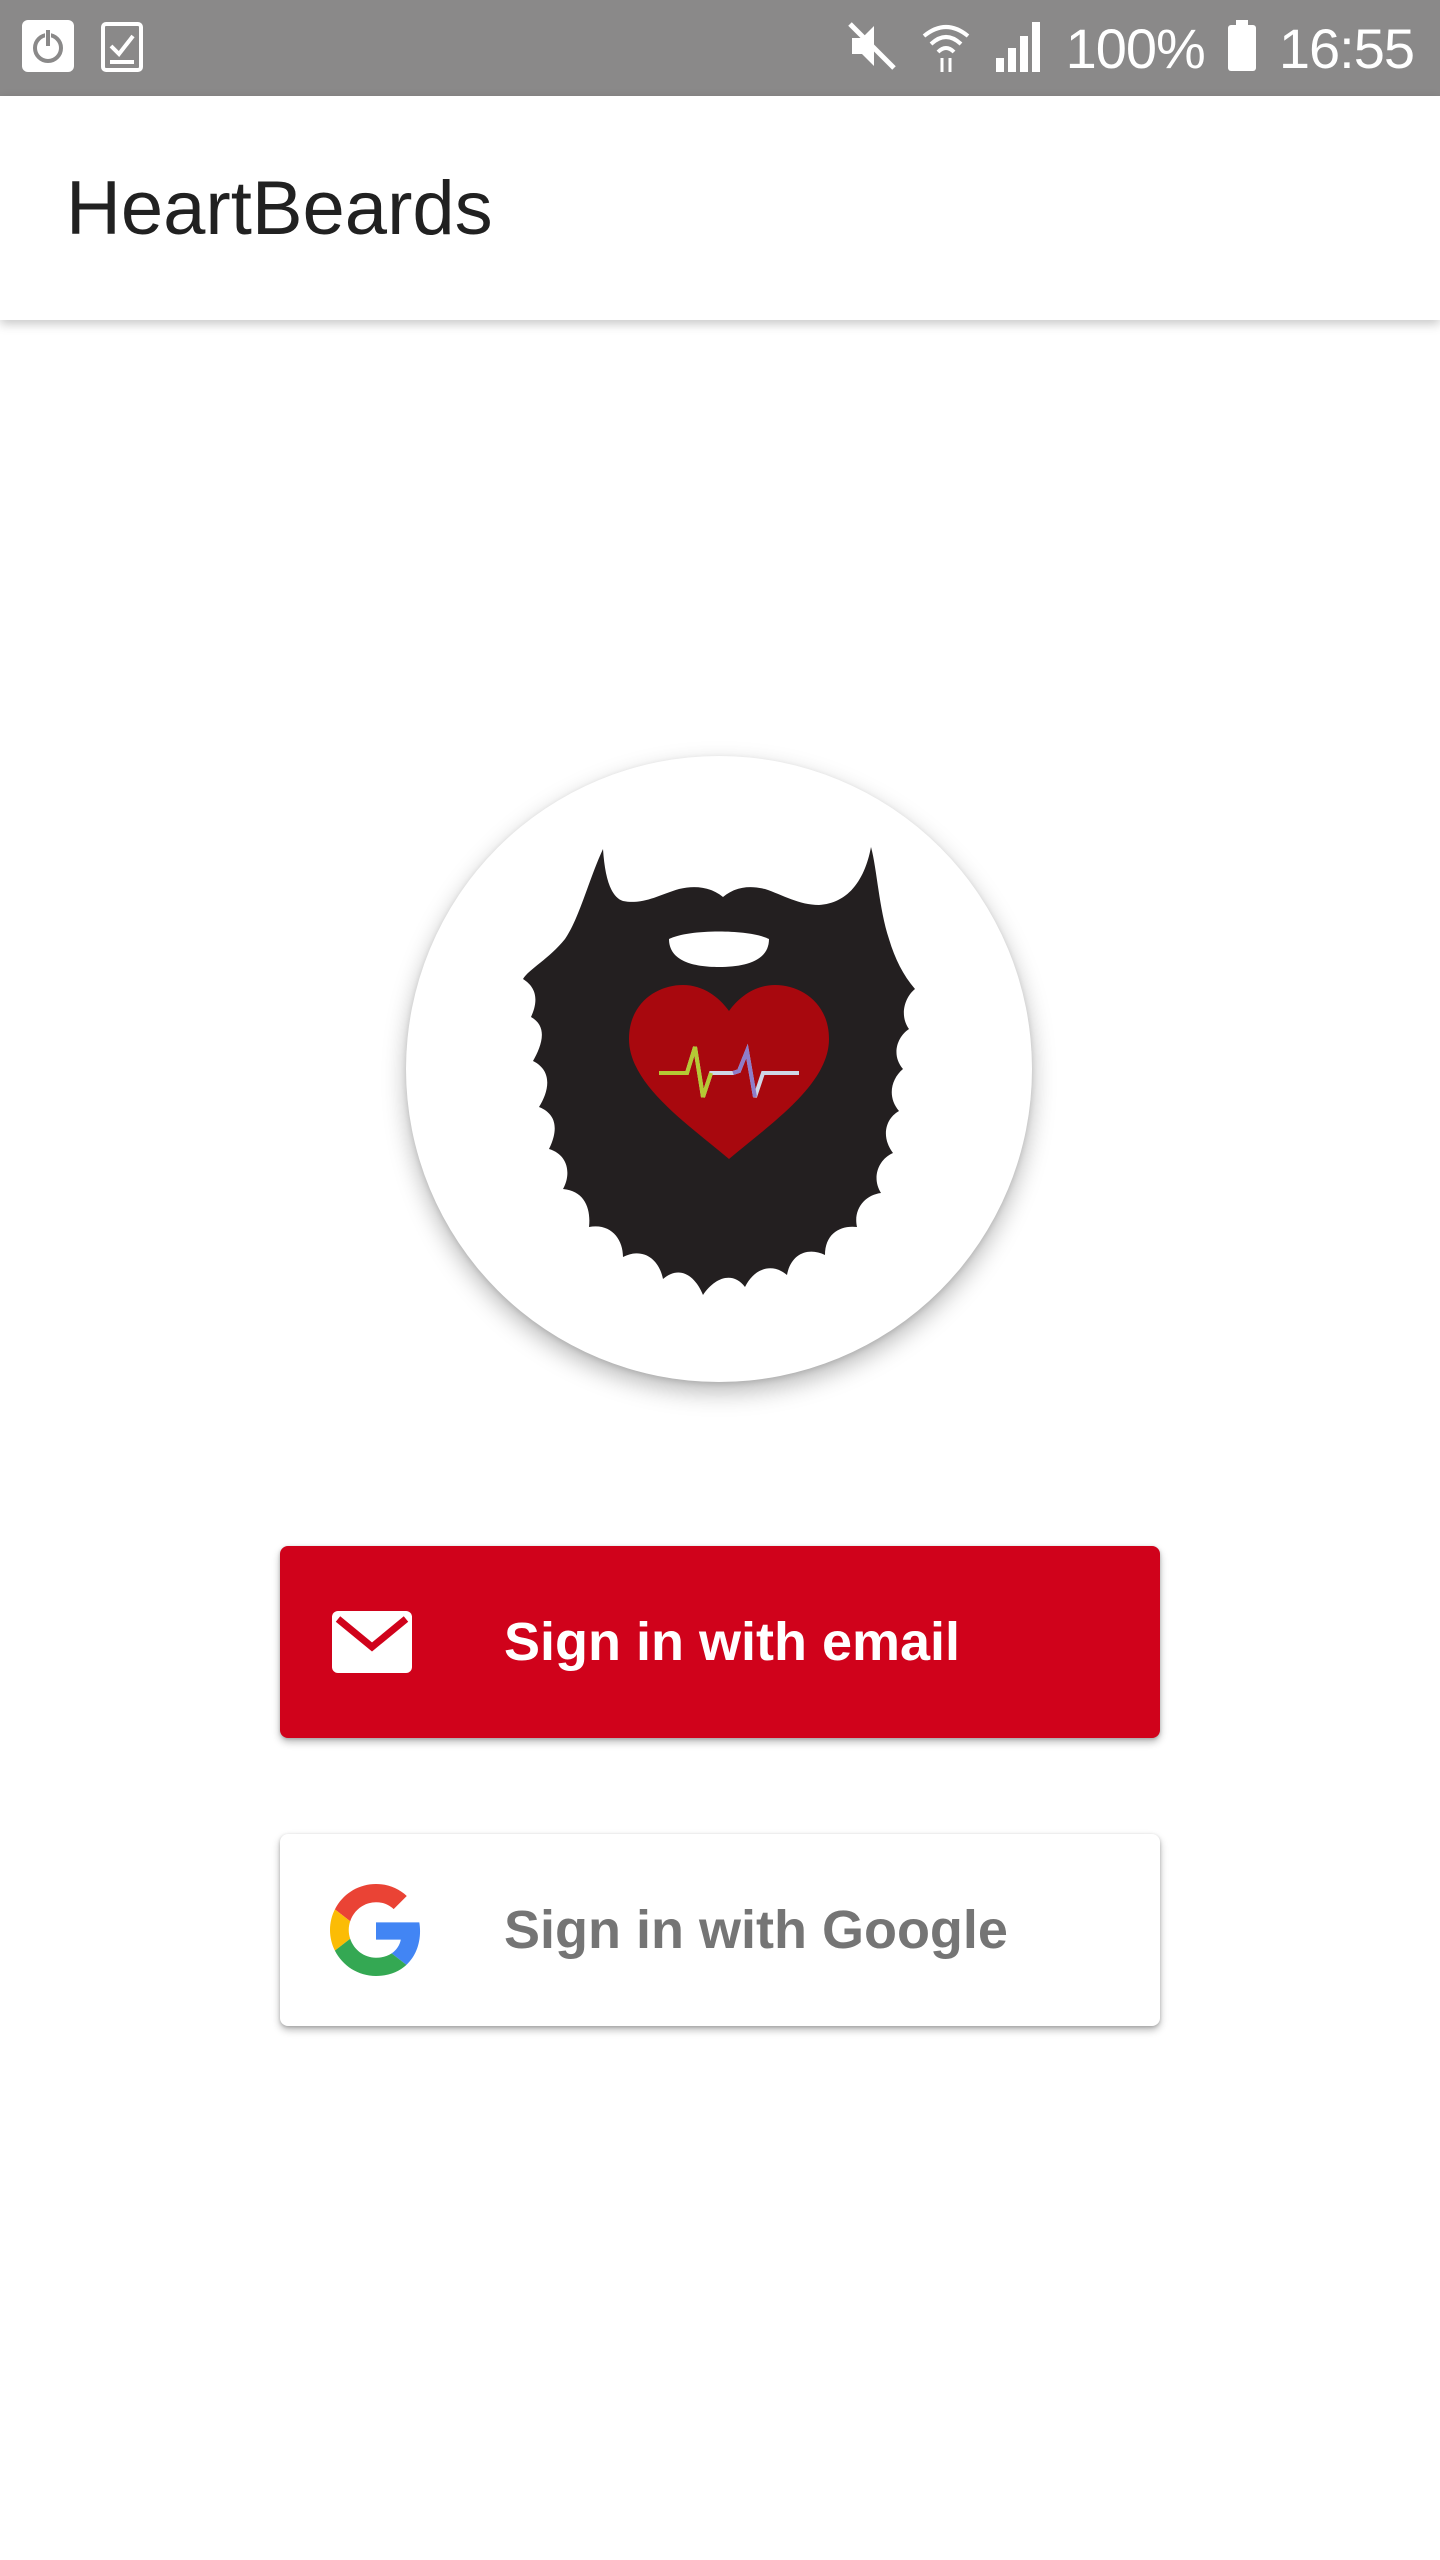  Describe the element at coordinates (872, 48) in the screenshot. I see `mute-icon` at that location.